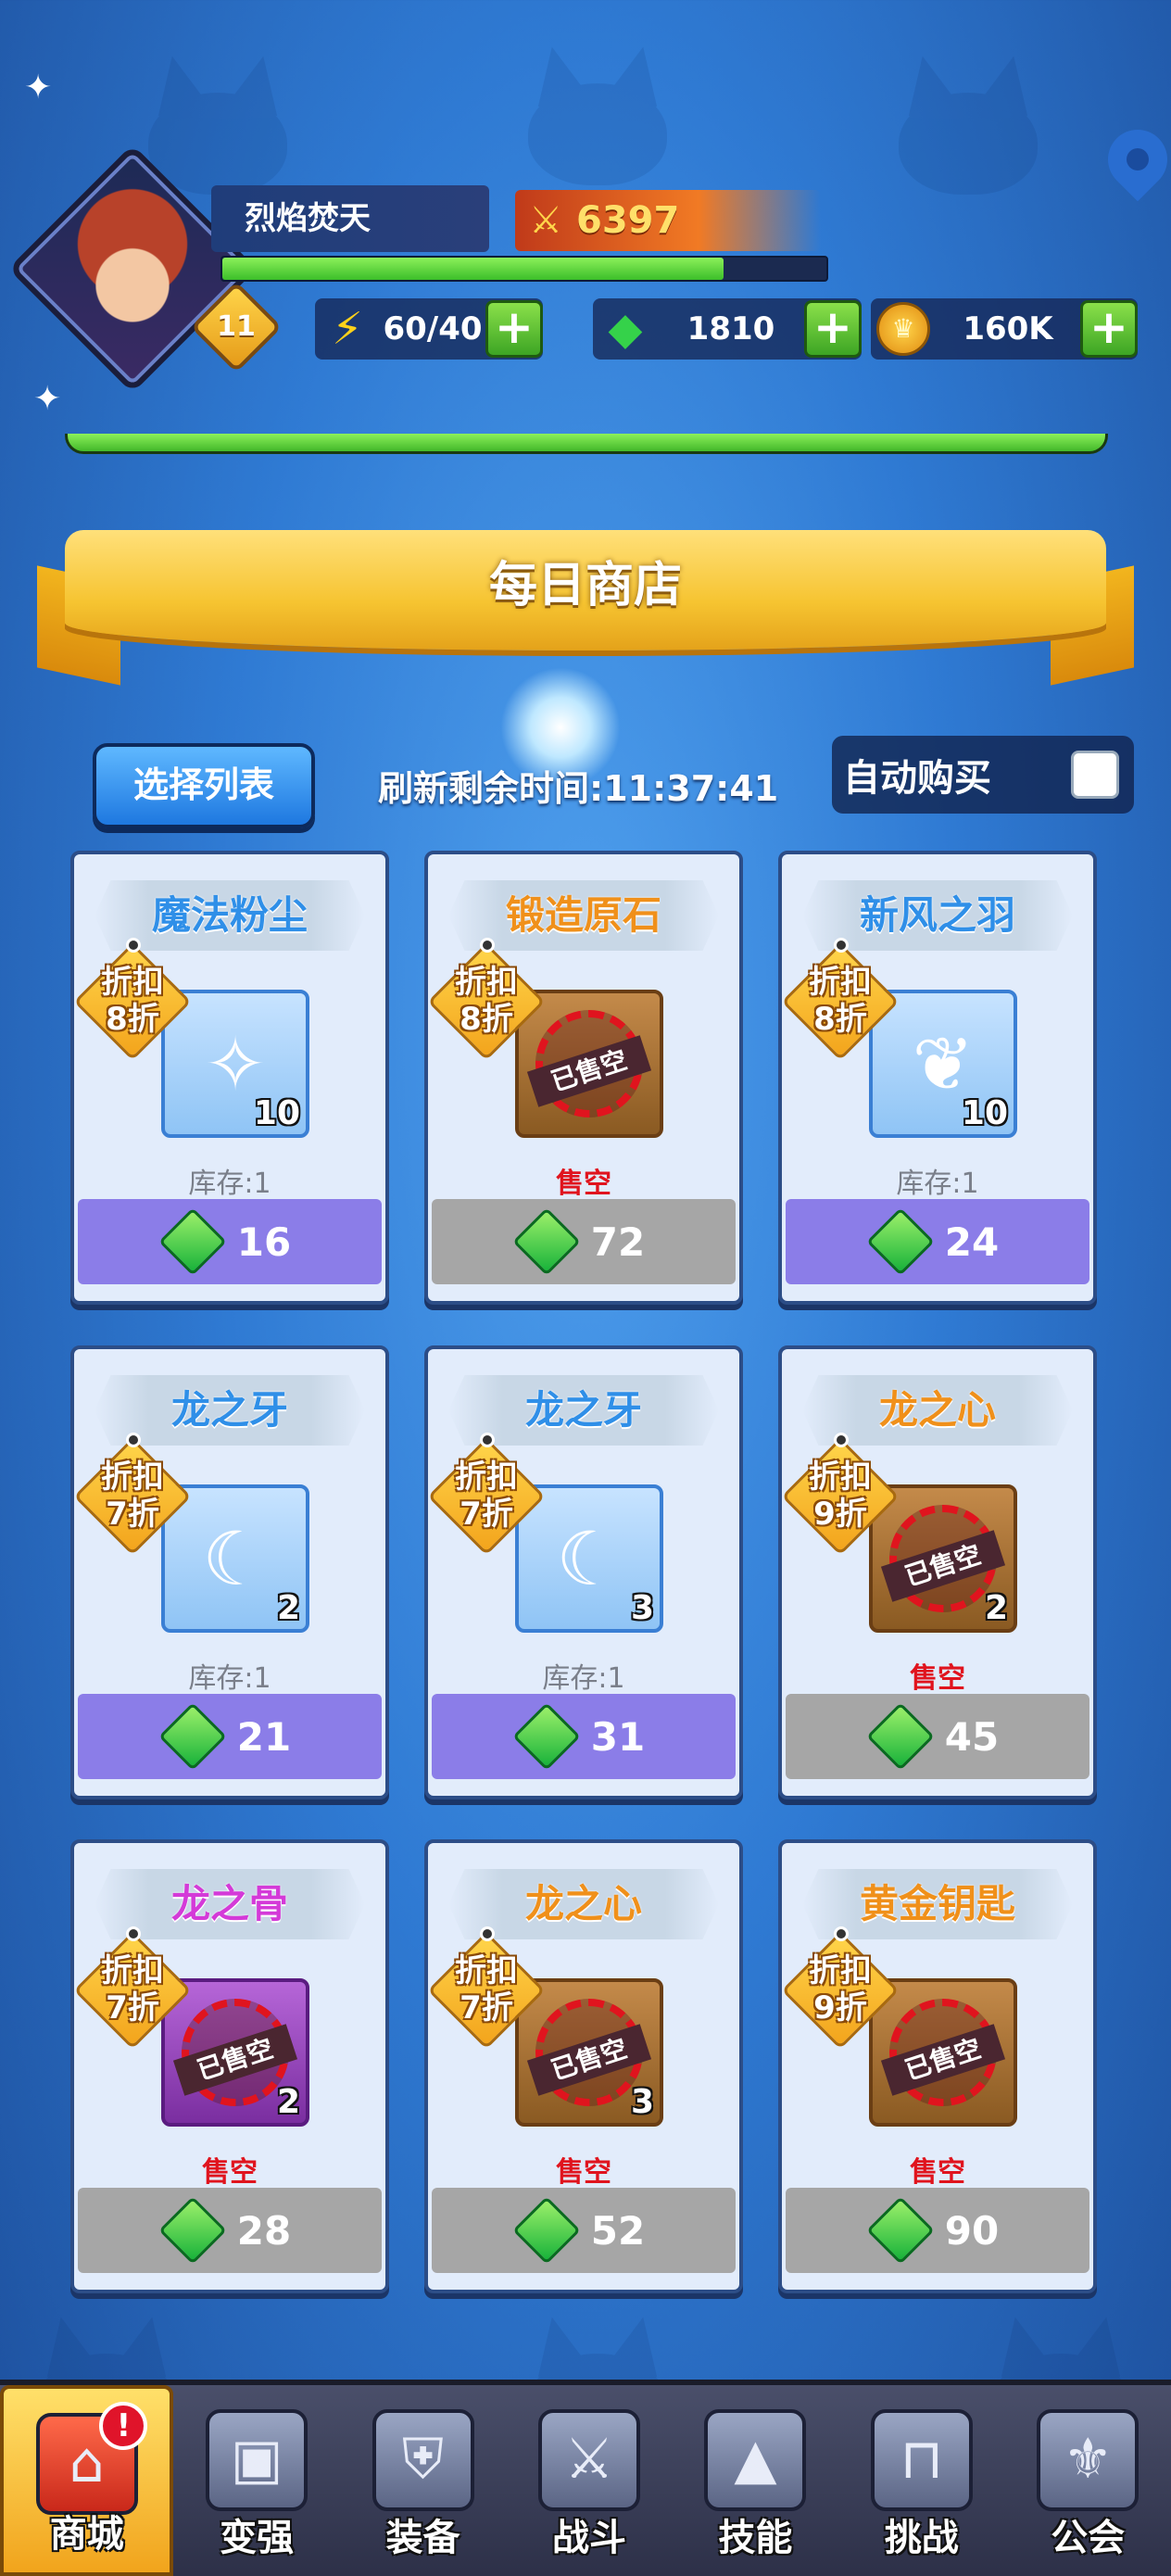 The height and width of the screenshot is (2576, 1171). I want to click on price-value: 21, so click(264, 1737).